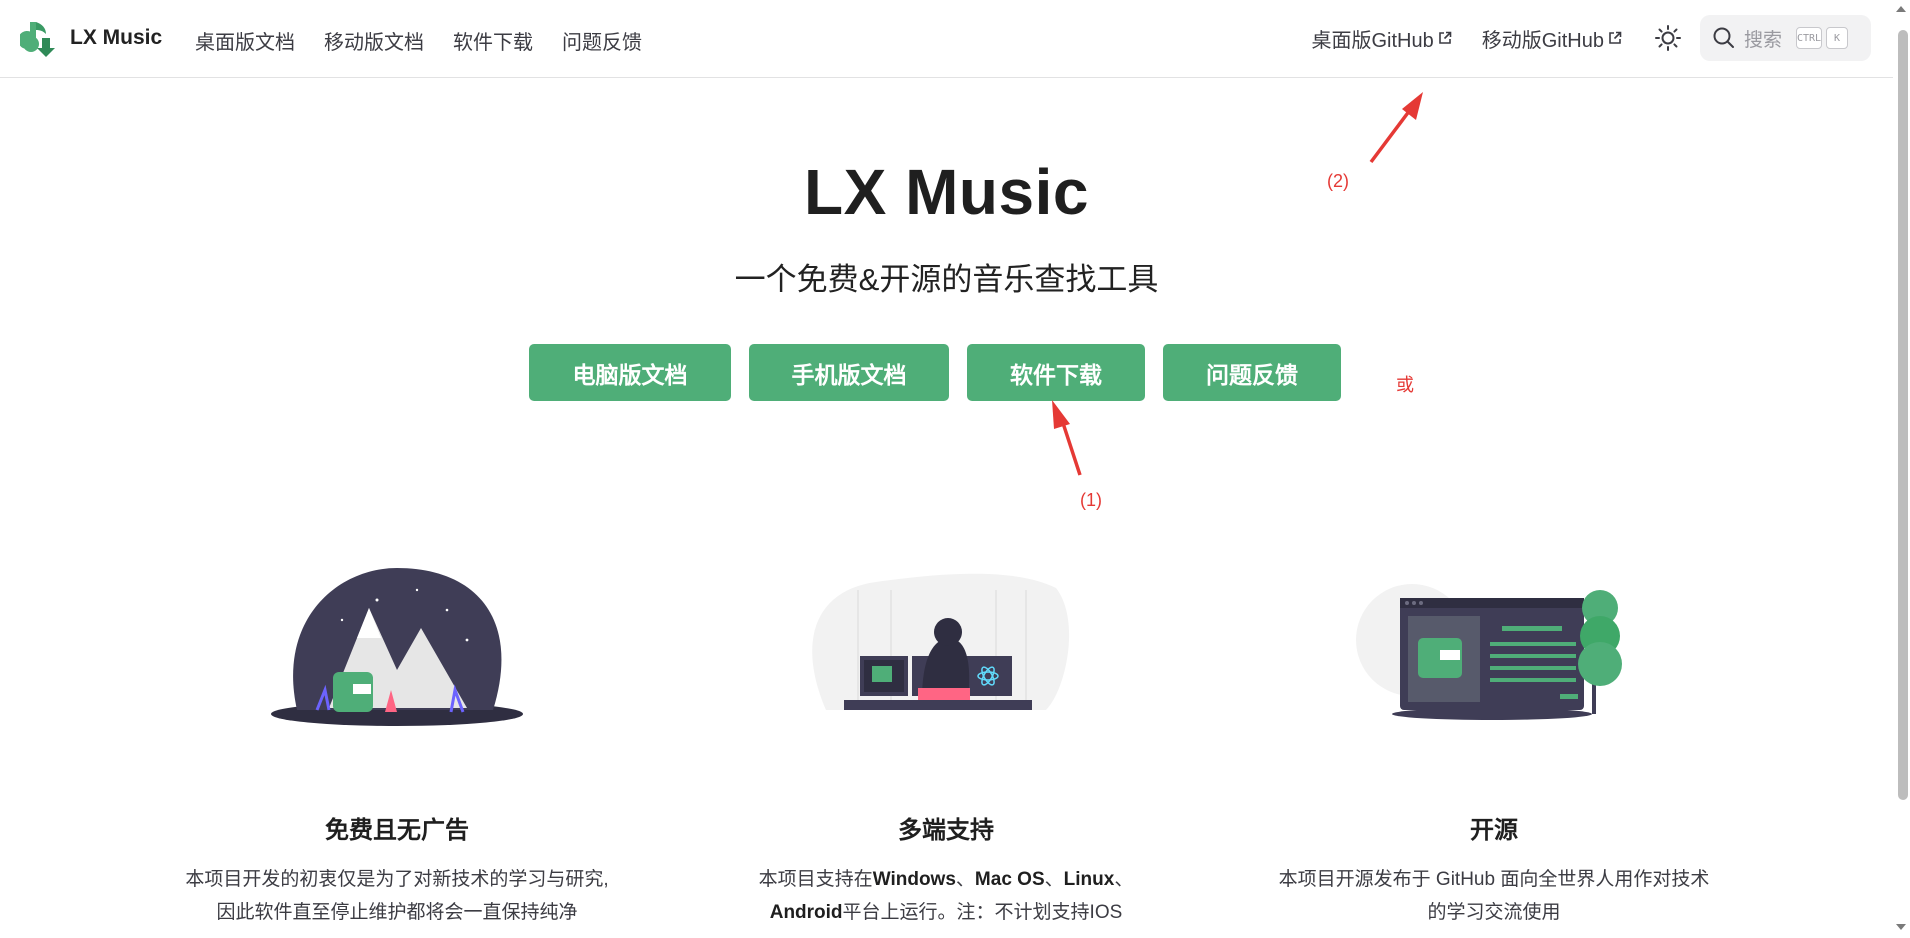  Describe the element at coordinates (1901, 927) in the screenshot. I see `scroll-down-arrow` at that location.